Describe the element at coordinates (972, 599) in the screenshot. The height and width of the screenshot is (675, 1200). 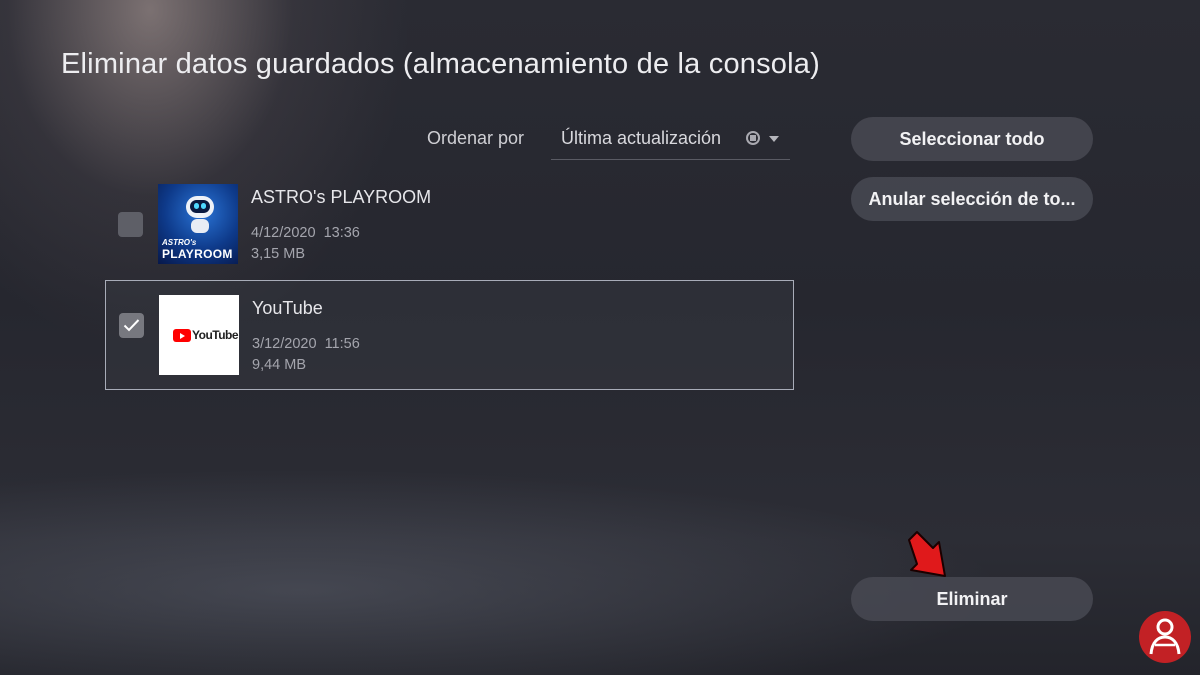
I see `delete-button: Eliminar` at that location.